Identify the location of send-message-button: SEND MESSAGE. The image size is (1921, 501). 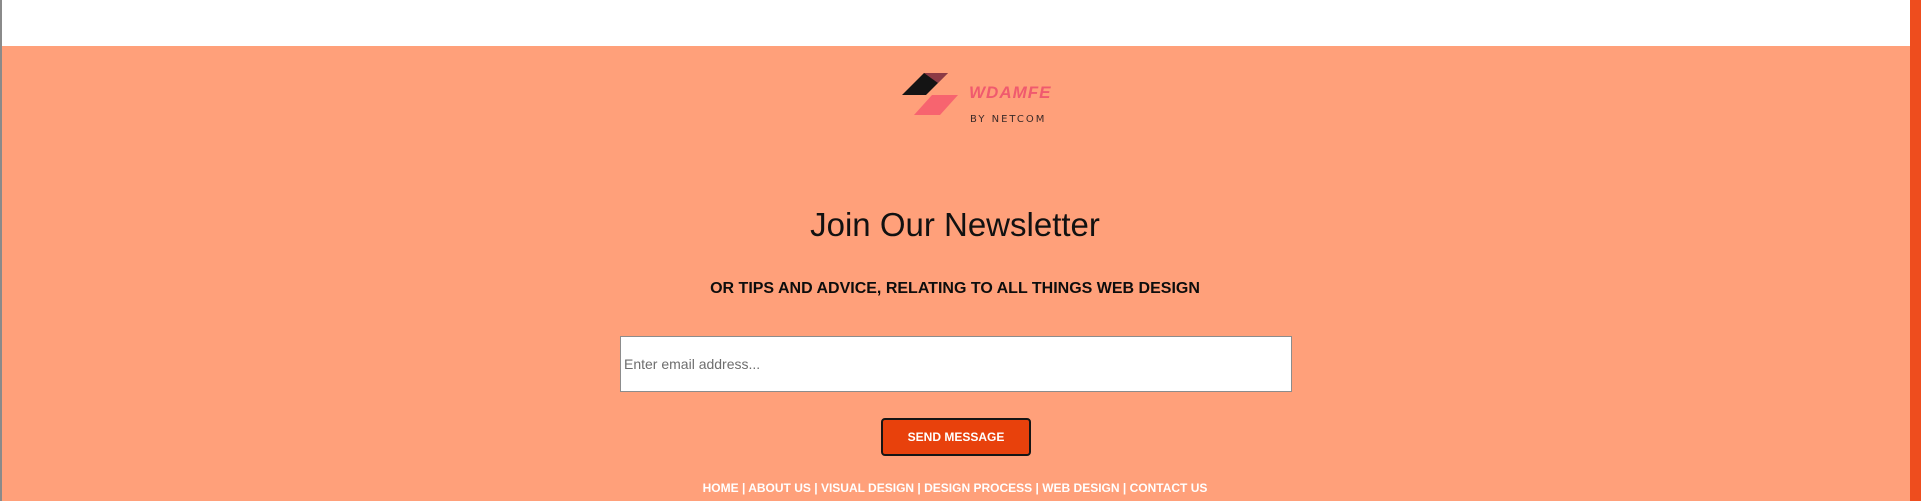
(956, 437).